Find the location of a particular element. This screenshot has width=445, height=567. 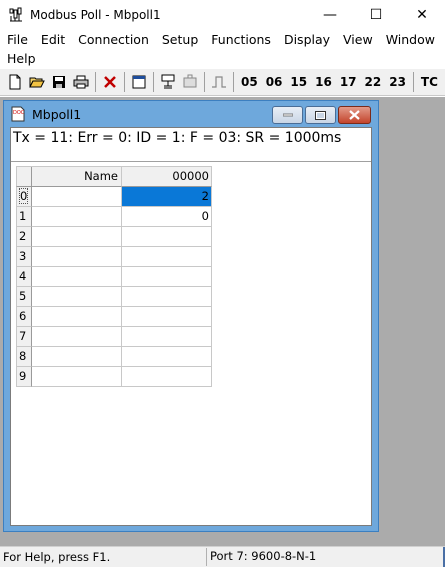

menu-edit: Edit is located at coordinates (52, 39).